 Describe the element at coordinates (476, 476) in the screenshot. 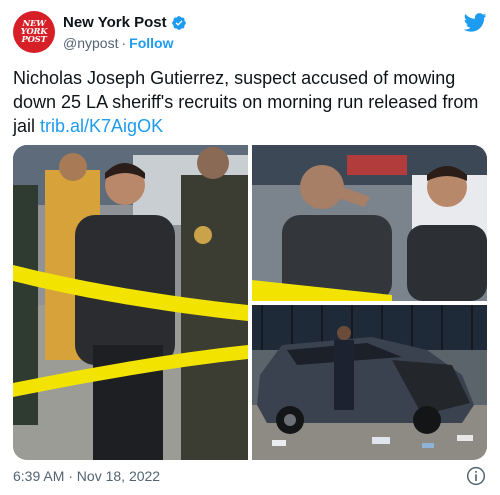

I see `info-icon` at that location.